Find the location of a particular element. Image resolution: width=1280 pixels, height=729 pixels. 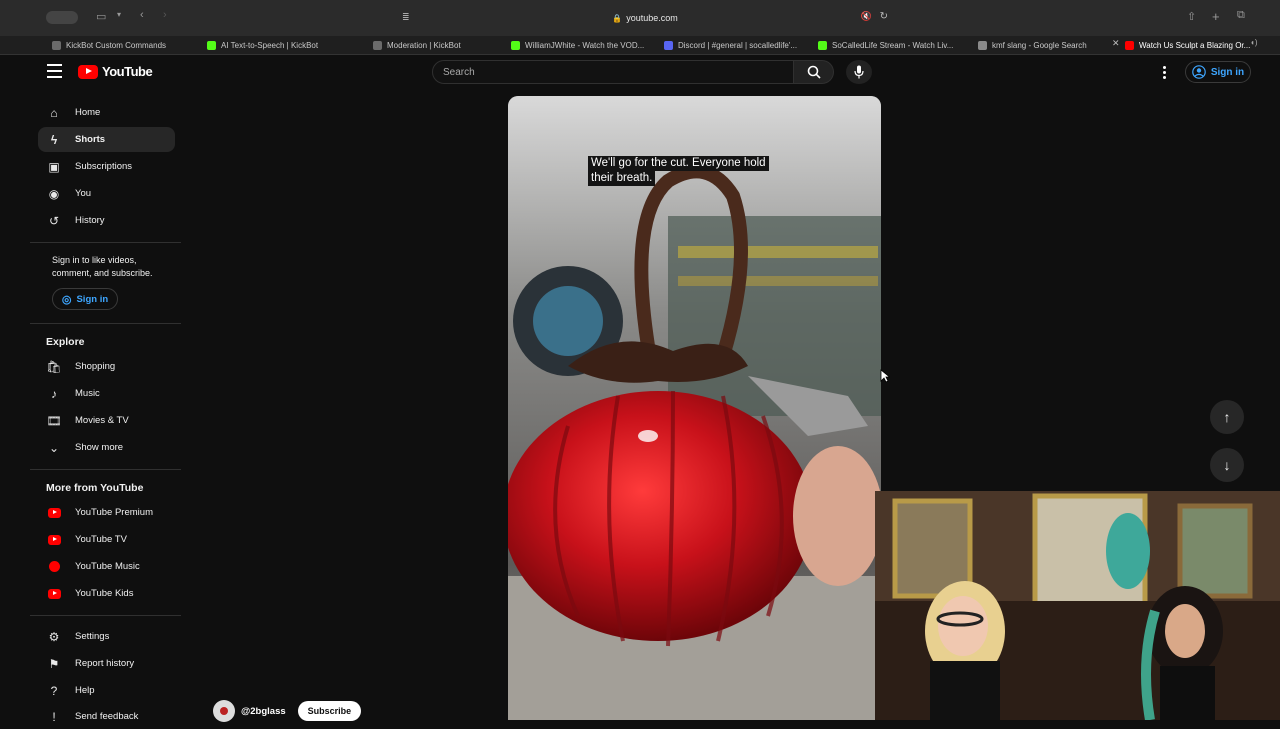

previous-short-button: ↑ is located at coordinates (1227, 417).